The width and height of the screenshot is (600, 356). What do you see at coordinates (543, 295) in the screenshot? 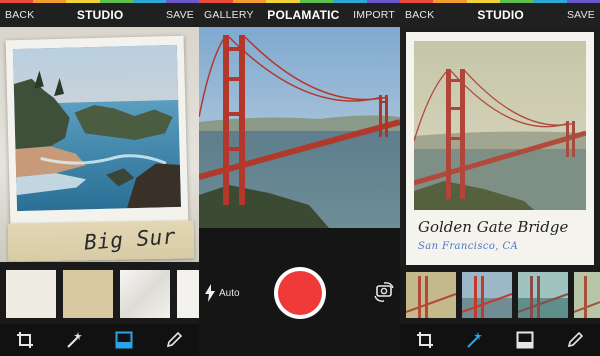
I see `filter-cool-thumbnail` at bounding box center [543, 295].